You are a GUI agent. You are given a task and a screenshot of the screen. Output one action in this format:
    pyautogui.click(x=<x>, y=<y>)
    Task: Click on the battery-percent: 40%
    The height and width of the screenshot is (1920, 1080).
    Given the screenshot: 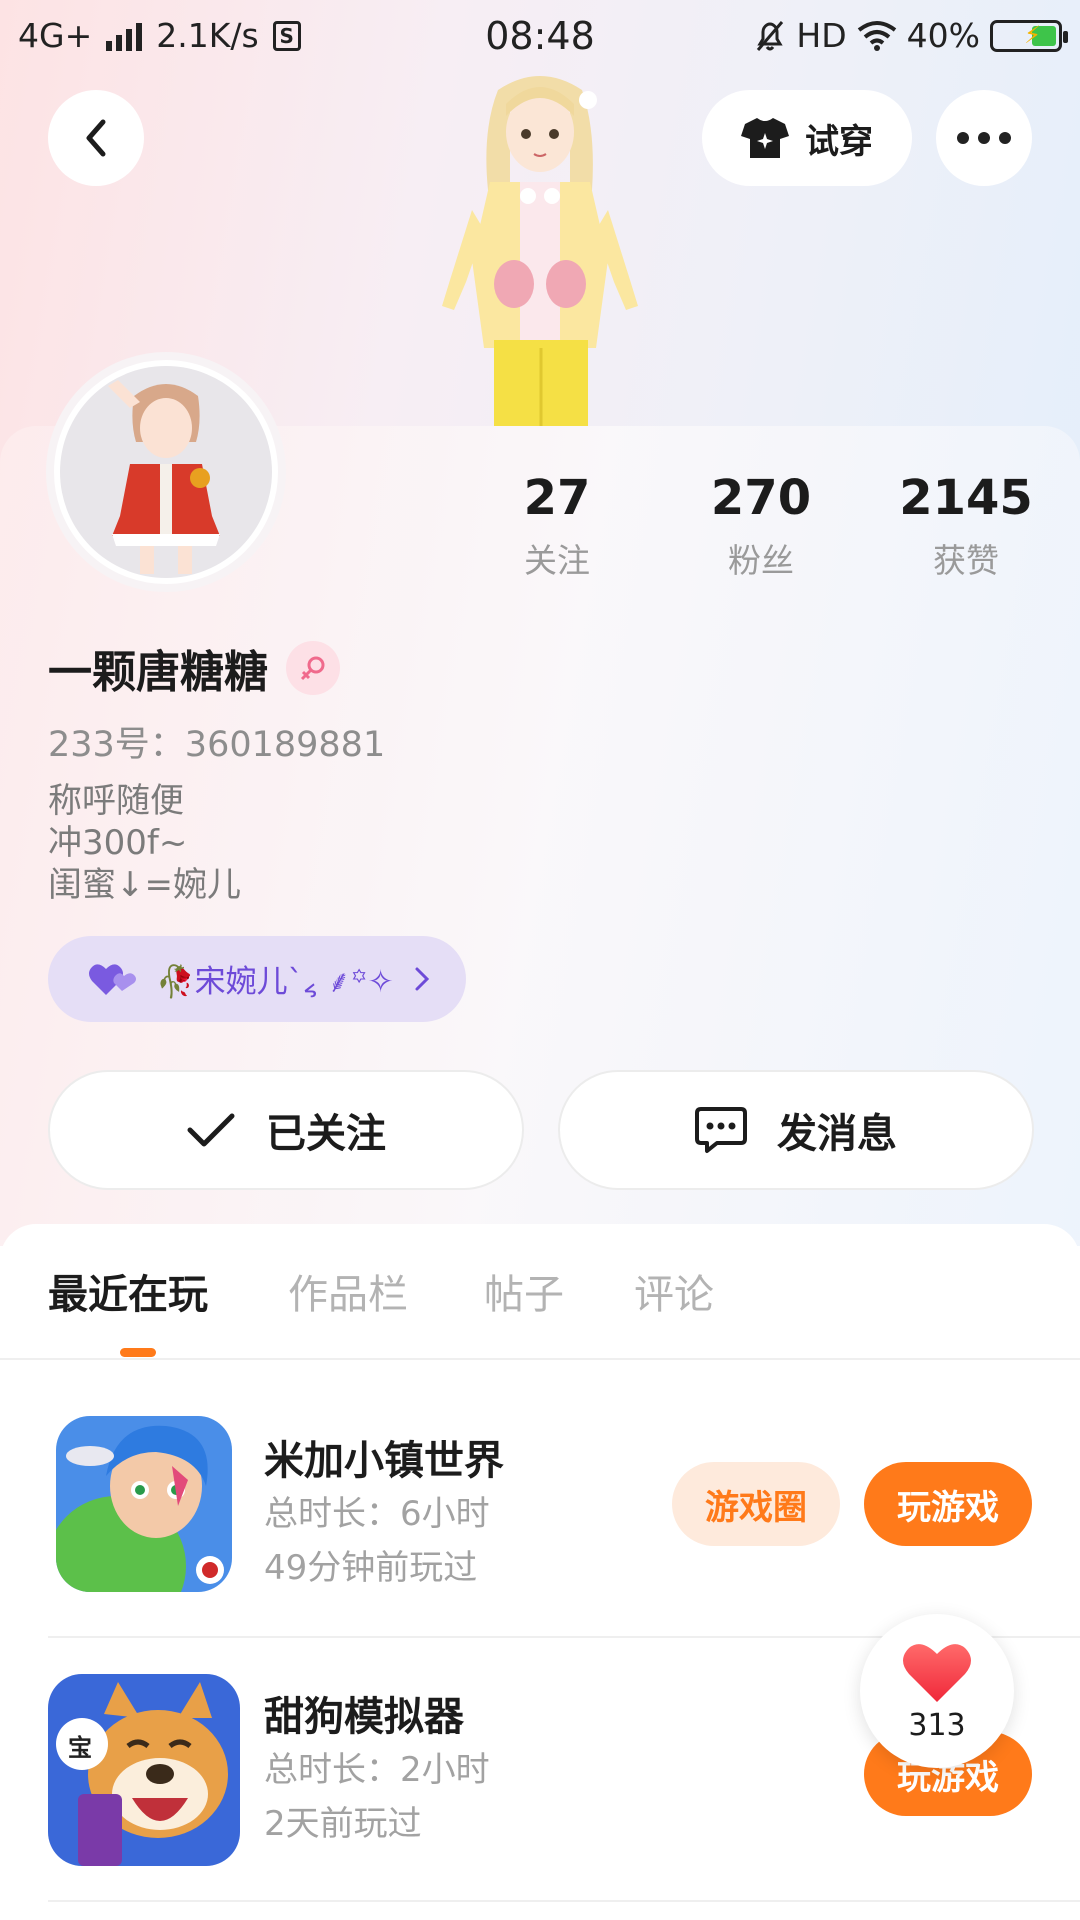 What is the action you would take?
    pyautogui.click(x=943, y=35)
    